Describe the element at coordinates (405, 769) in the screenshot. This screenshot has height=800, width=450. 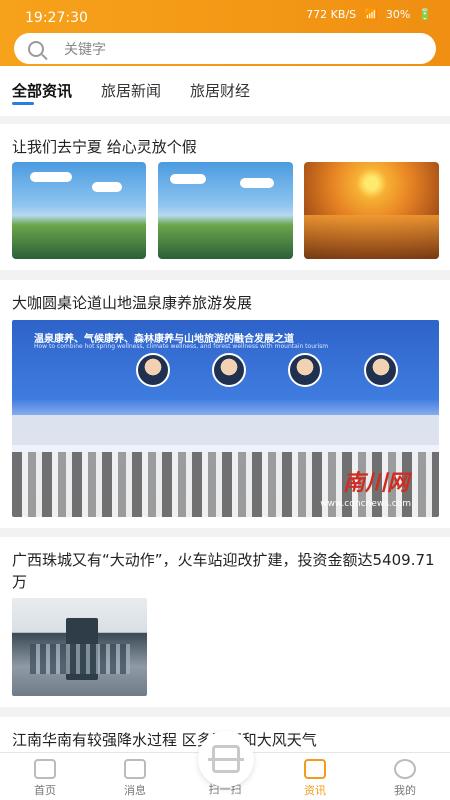
I see `user-icon` at that location.